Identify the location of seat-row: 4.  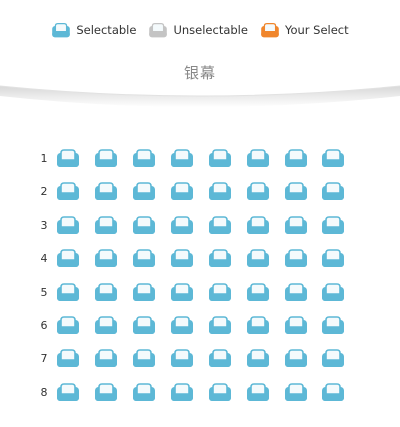
(200, 260).